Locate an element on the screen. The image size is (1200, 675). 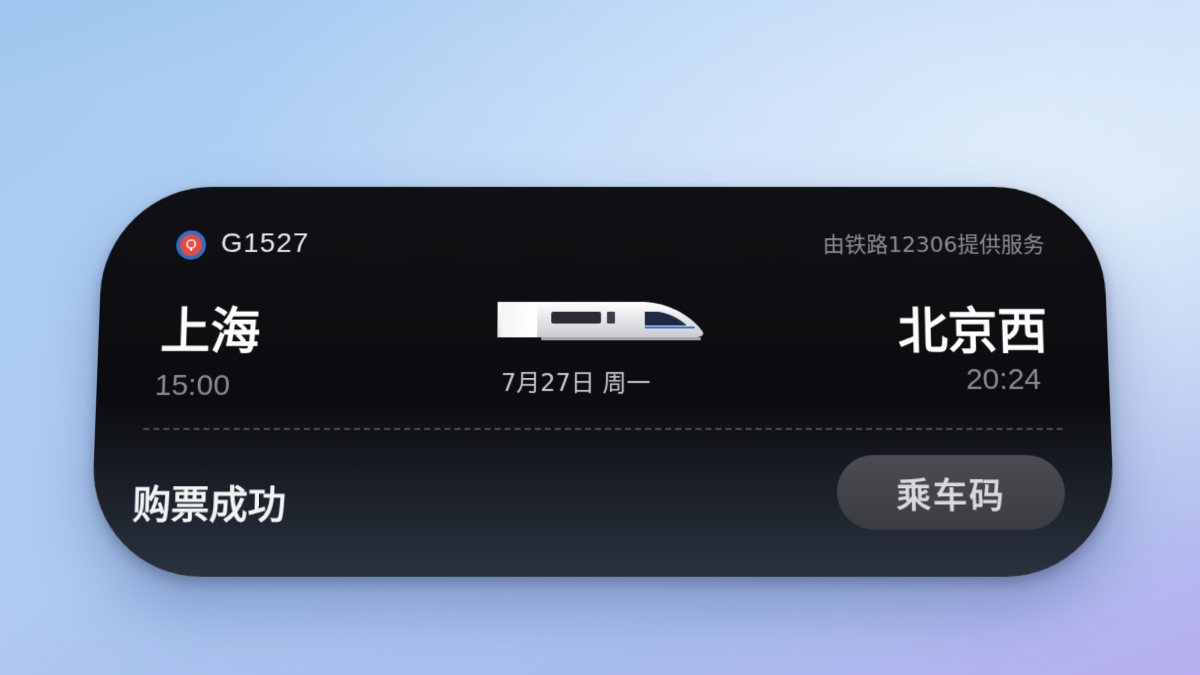
provider-text: 由铁路12306提供服务 is located at coordinates (933, 245).